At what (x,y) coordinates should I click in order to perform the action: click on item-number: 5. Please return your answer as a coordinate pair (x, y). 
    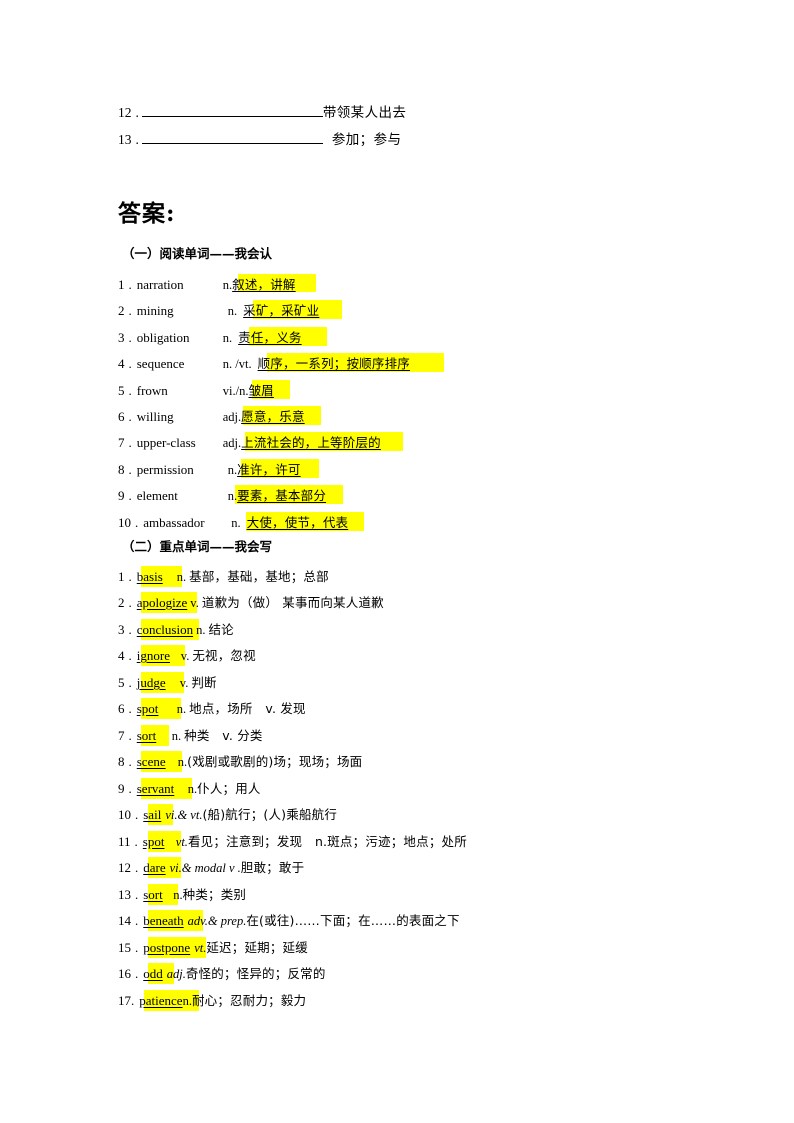
    Looking at the image, I should click on (121, 390).